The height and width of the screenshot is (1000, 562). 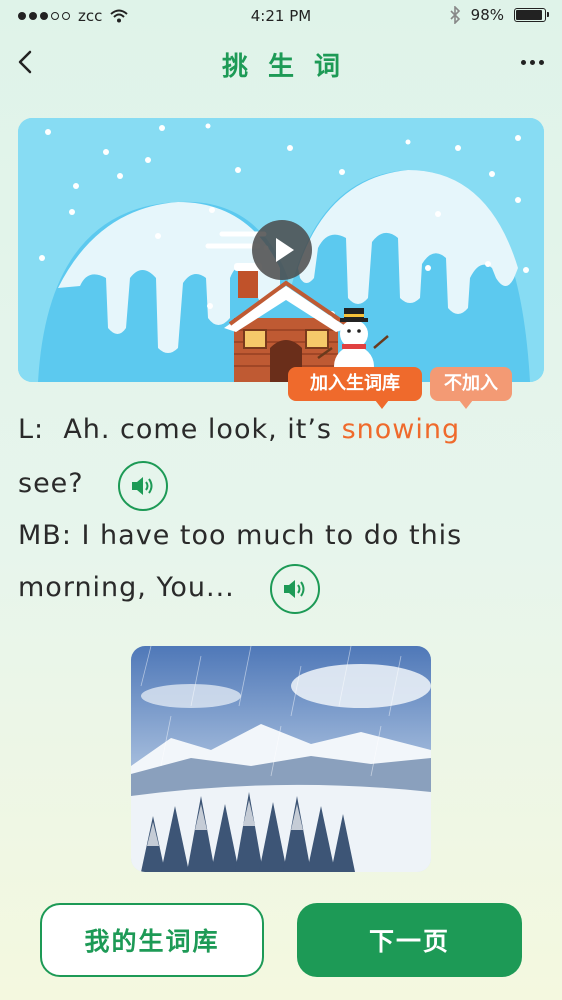 What do you see at coordinates (290, 67) in the screenshot?
I see `page-title: 挑生词` at bounding box center [290, 67].